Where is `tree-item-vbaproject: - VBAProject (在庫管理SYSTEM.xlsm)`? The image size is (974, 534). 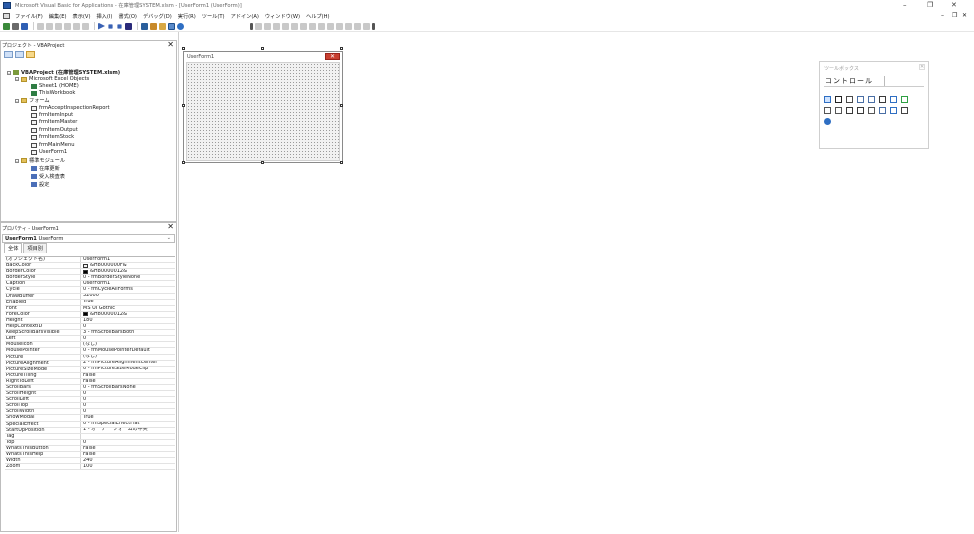 tree-item-vbaproject: - VBAProject (在庫管理SYSTEM.xlsm) is located at coordinates (63, 72).